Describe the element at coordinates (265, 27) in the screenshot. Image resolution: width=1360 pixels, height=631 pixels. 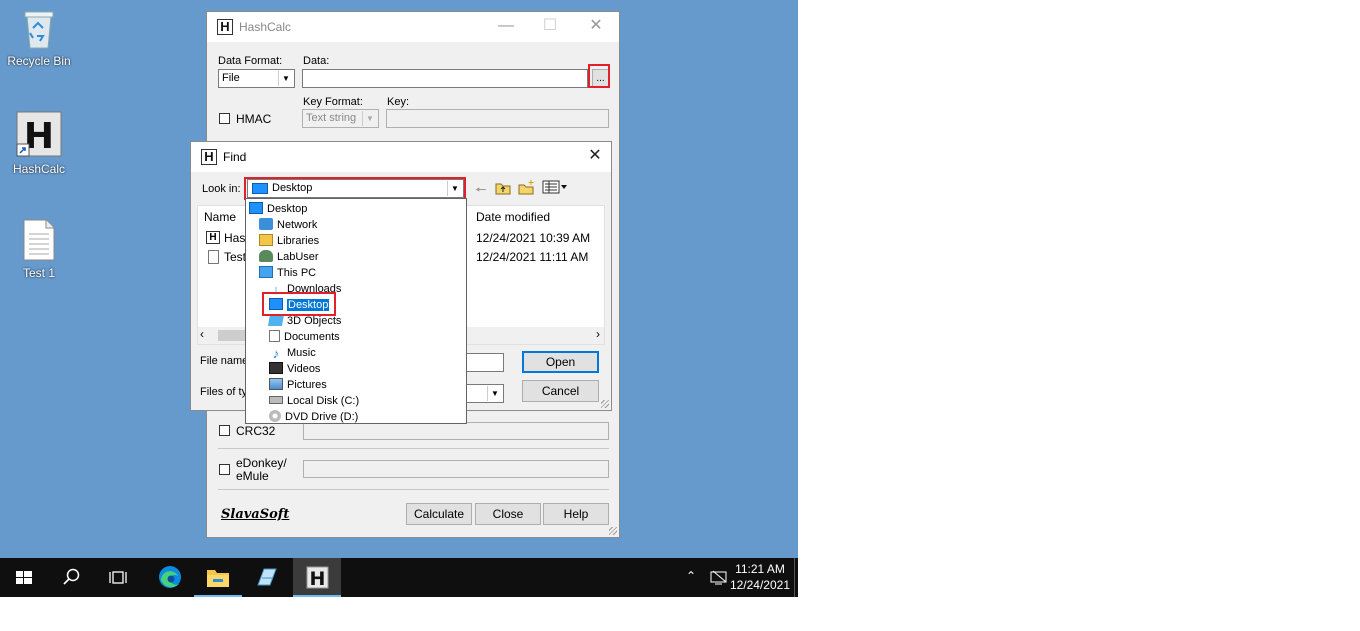
I see `hashcalc-title: HashCalc` at that location.